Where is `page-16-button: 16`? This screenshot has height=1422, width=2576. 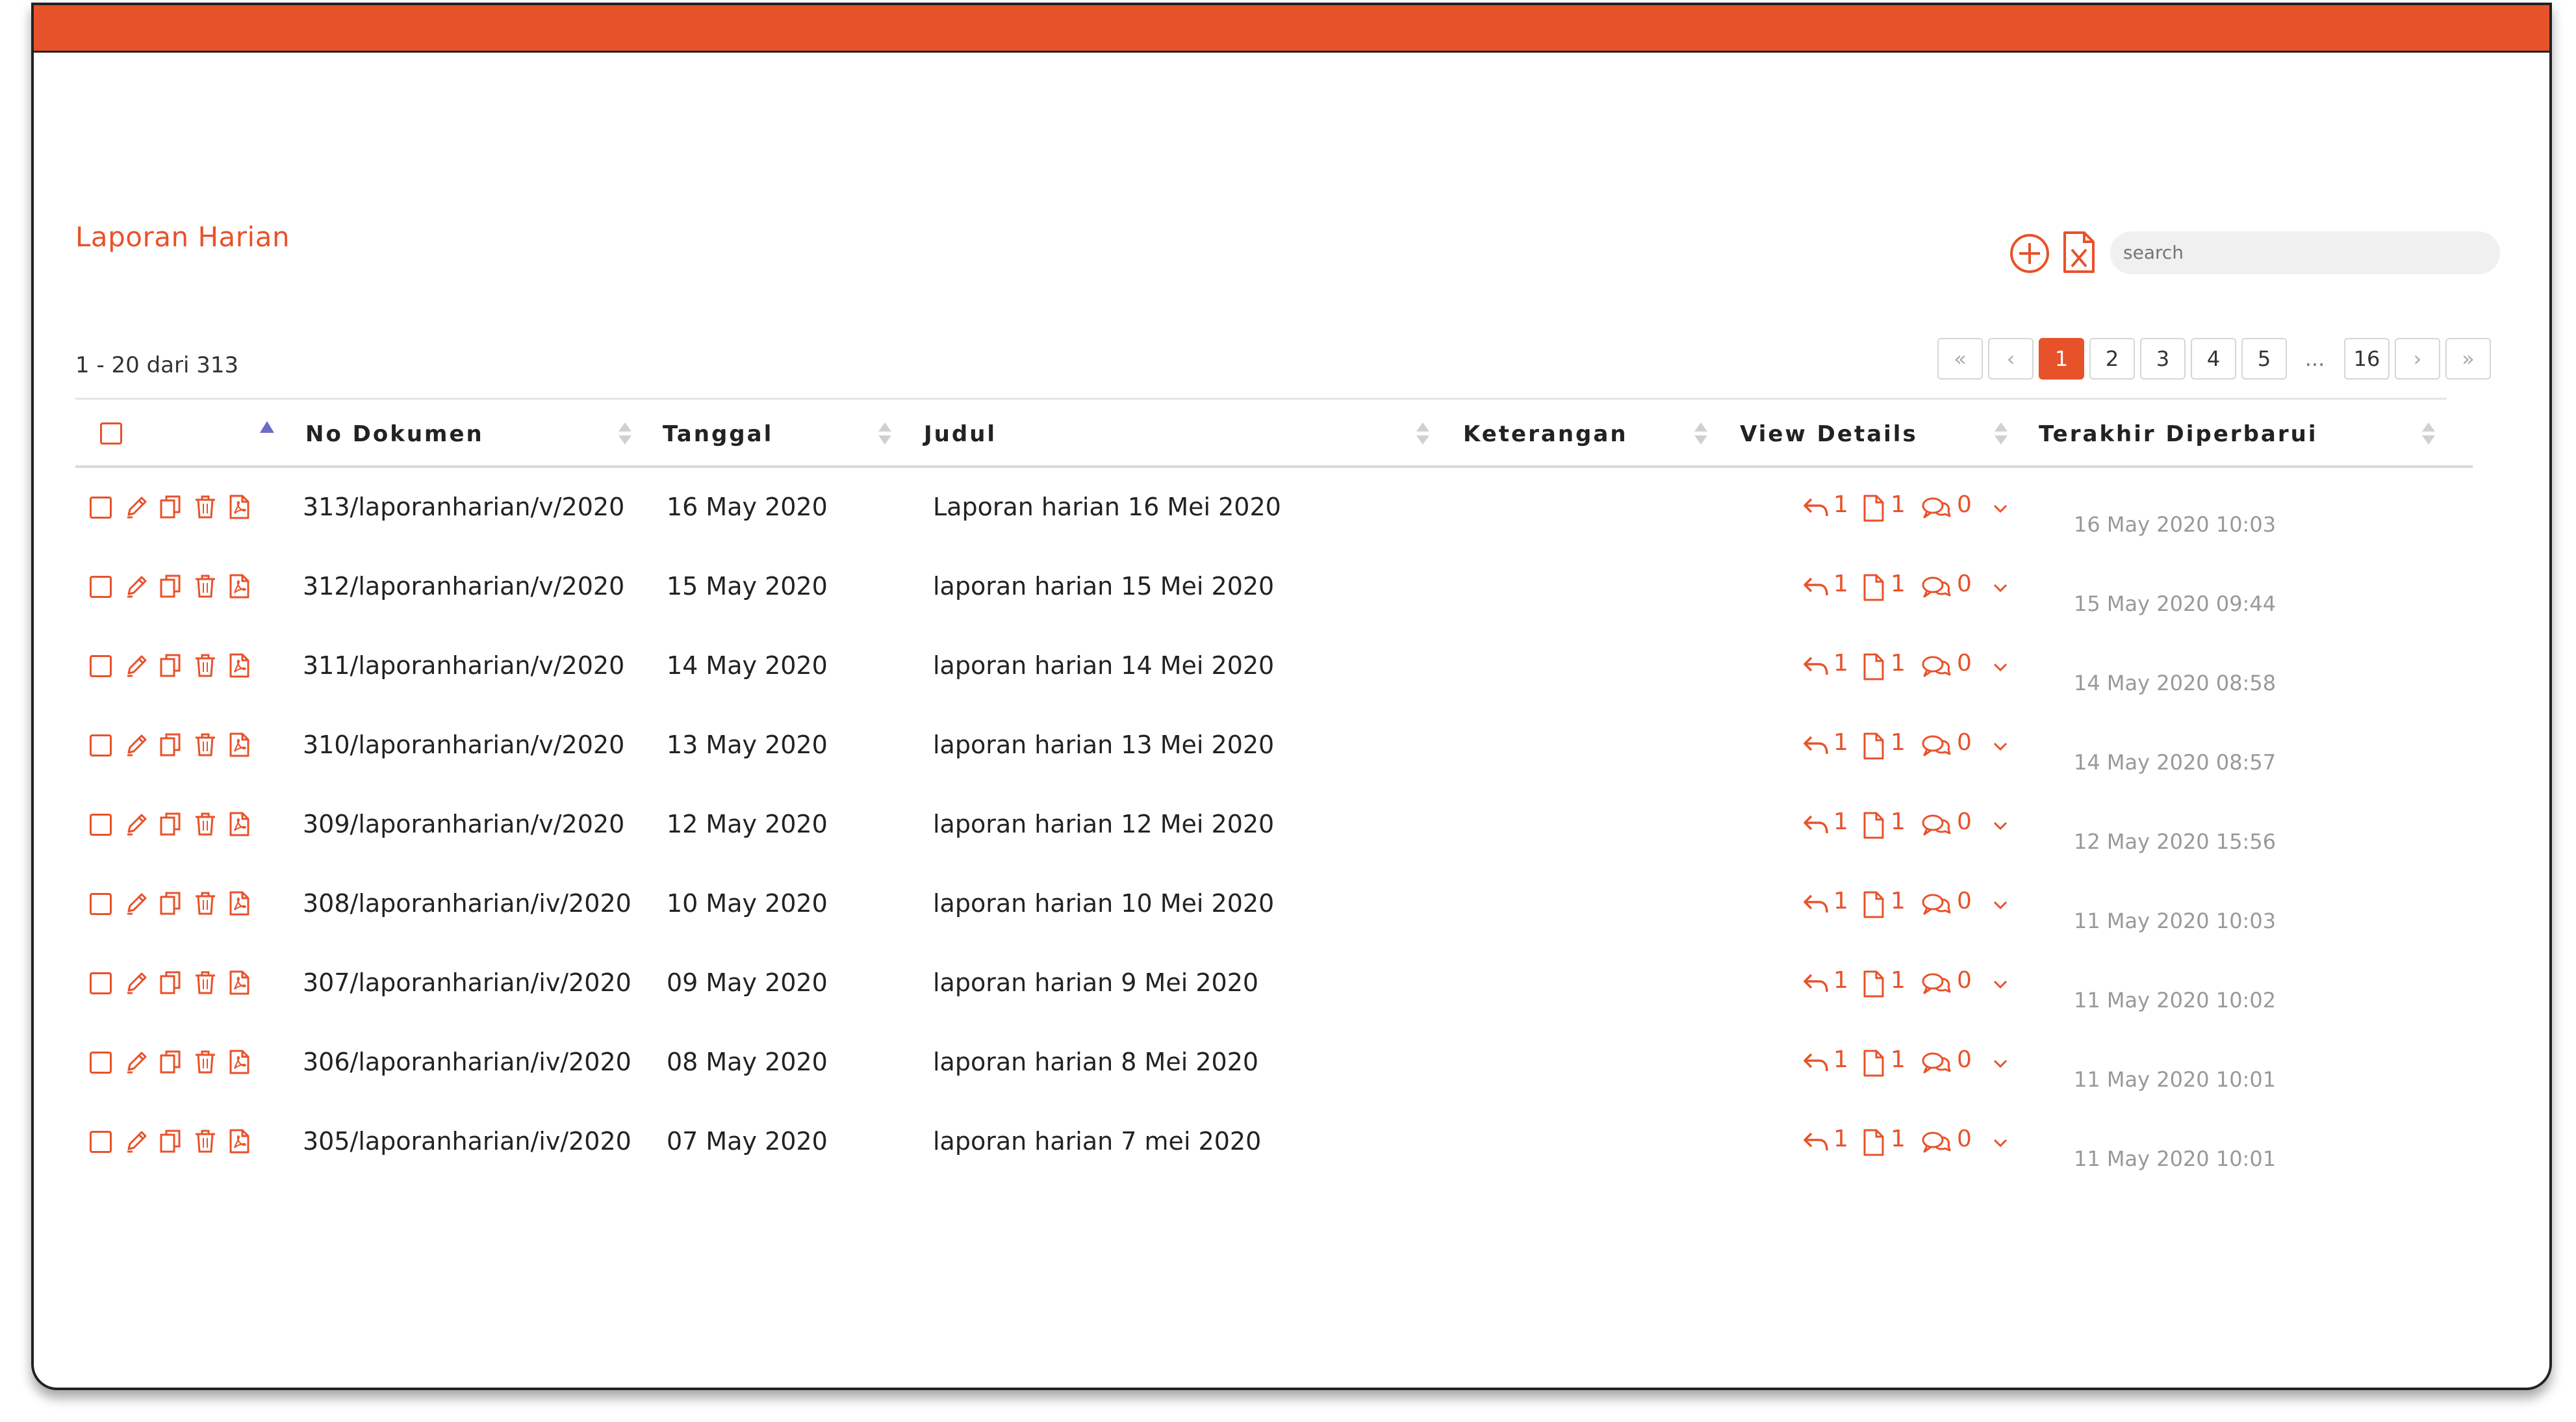 page-16-button: 16 is located at coordinates (2367, 359).